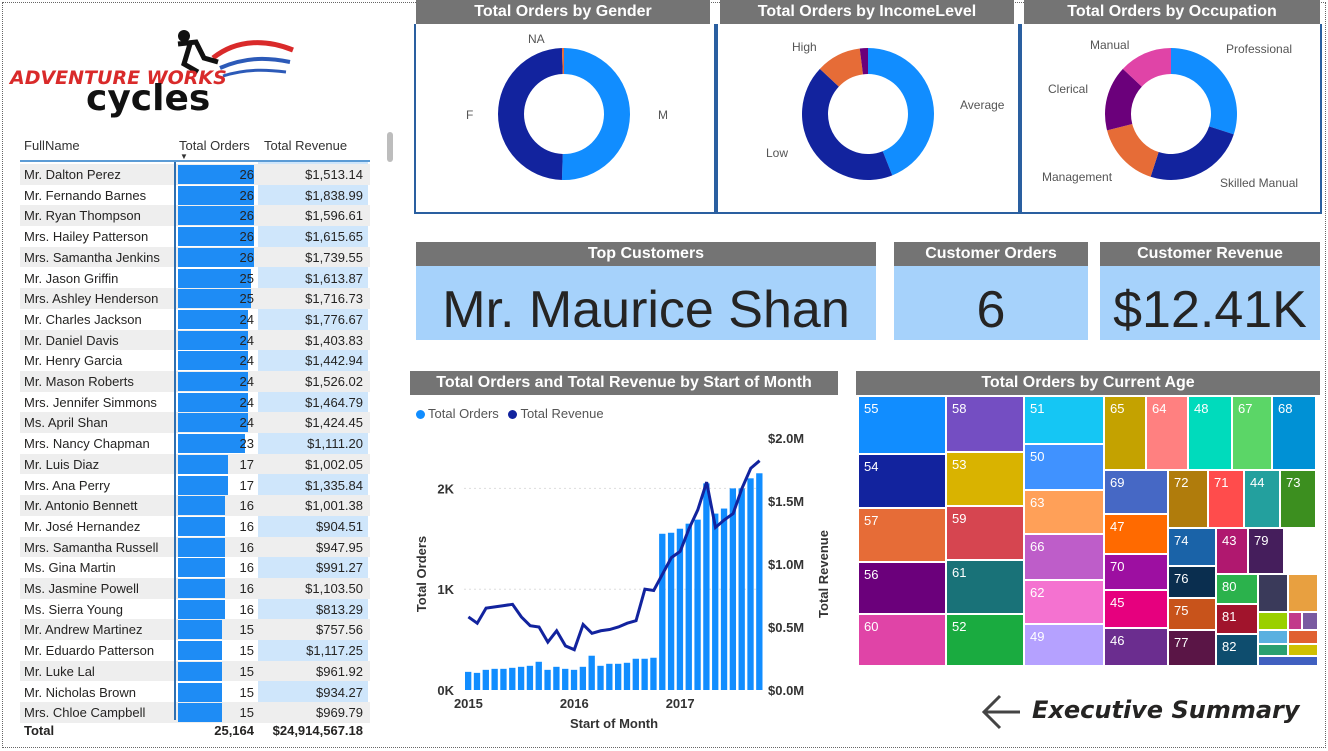  Describe the element at coordinates (1262, 499) in the screenshot. I see `treemap-cell-age-44: 44` at that location.